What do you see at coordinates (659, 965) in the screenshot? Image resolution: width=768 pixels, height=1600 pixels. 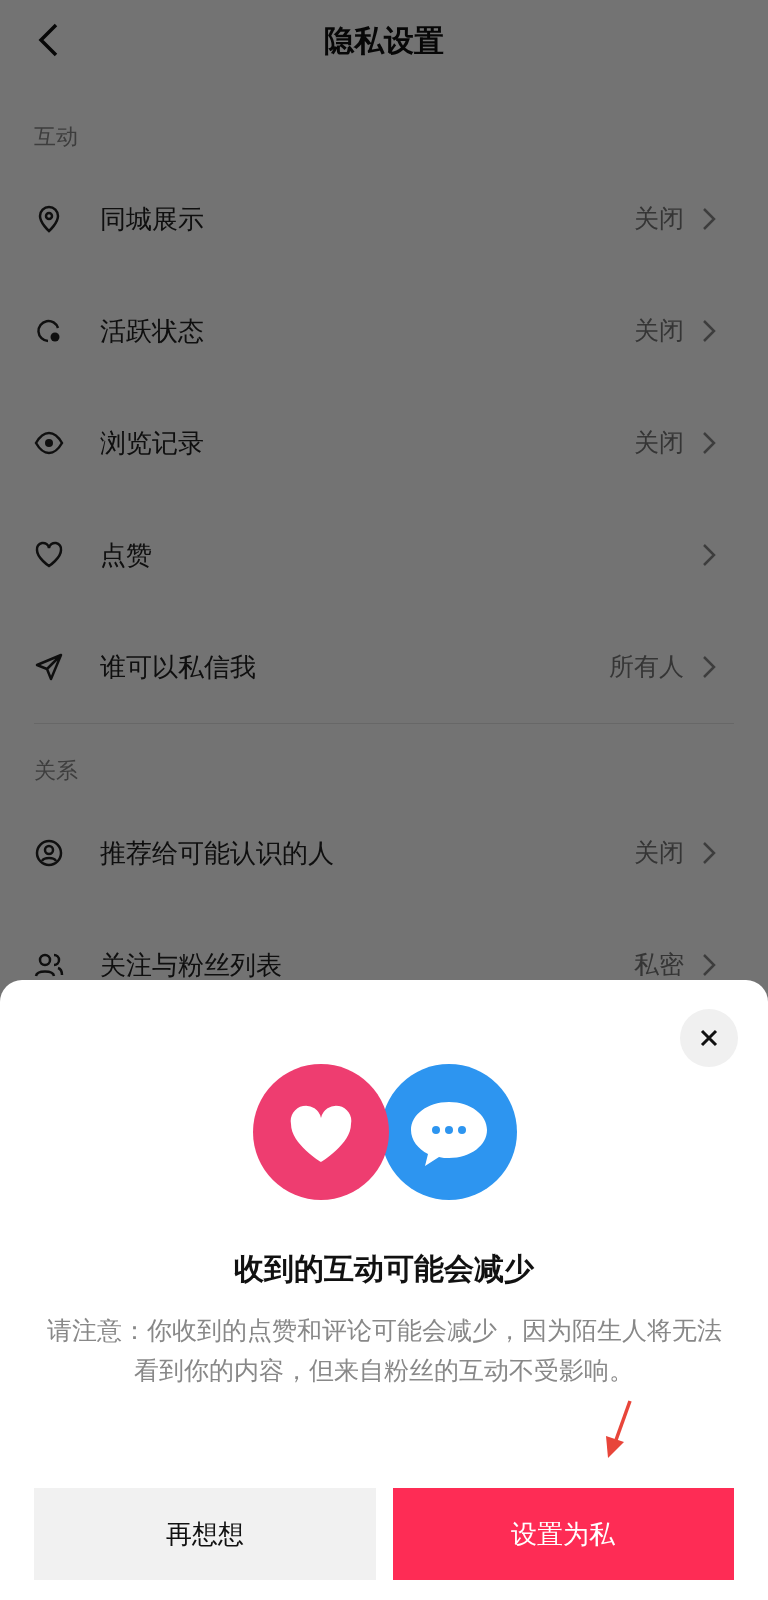 I see `row-value: 私密` at bounding box center [659, 965].